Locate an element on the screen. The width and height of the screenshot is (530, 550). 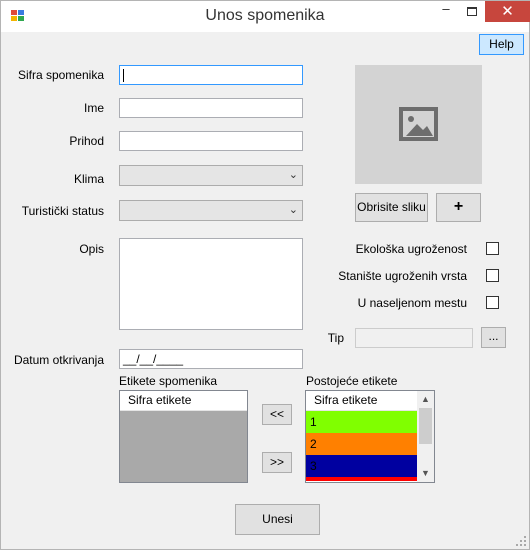
scroll-up-icon: ▲ is located at coordinates (425, 399).